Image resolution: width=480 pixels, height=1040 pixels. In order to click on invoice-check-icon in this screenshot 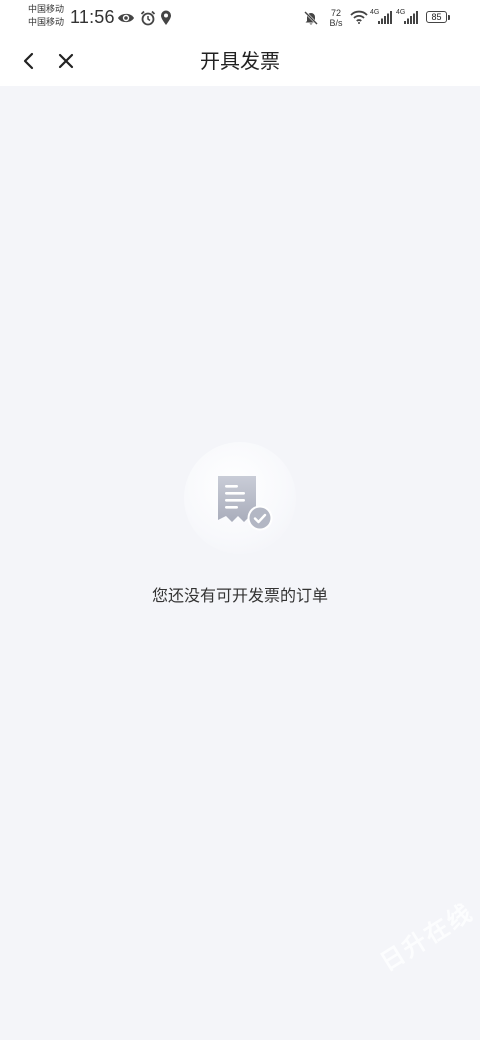, I will do `click(245, 503)`.